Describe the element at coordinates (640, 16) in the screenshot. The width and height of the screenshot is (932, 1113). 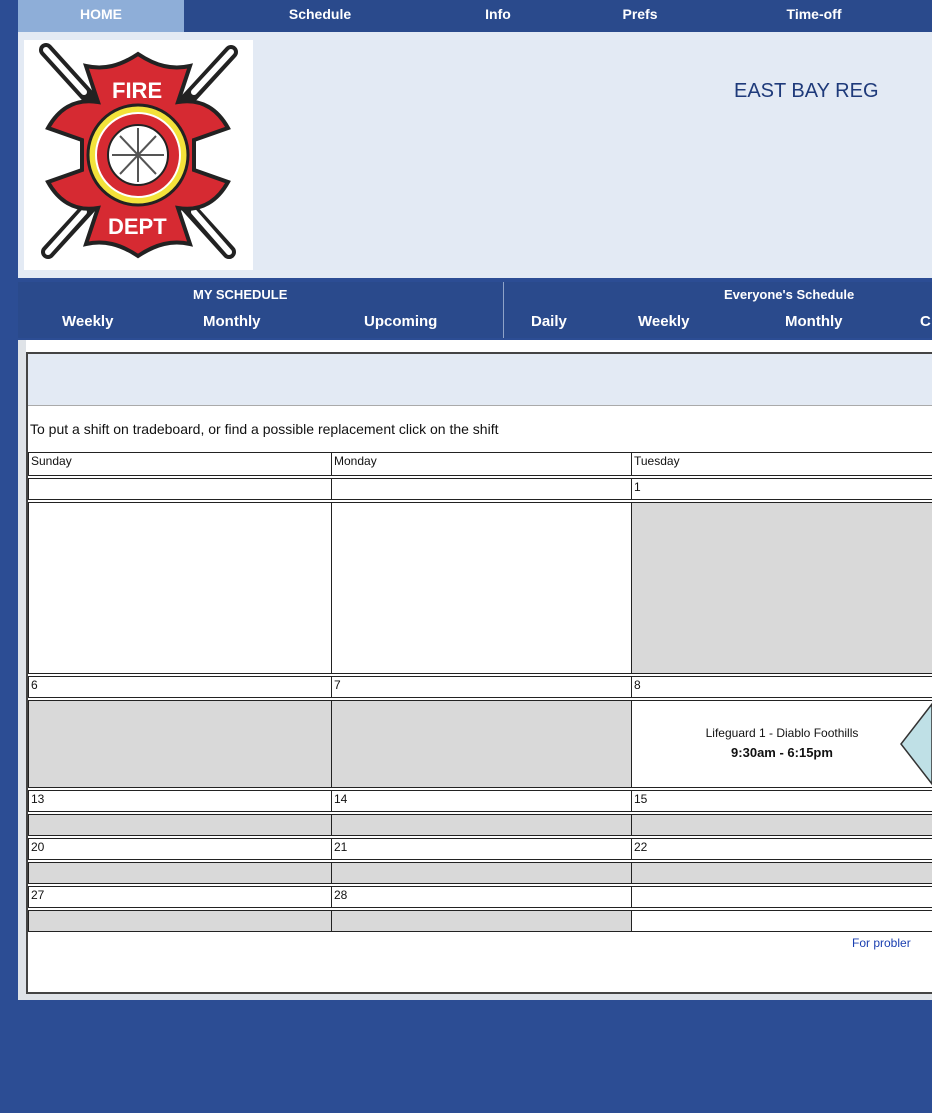
I see `tab-prefs: Prefs` at that location.